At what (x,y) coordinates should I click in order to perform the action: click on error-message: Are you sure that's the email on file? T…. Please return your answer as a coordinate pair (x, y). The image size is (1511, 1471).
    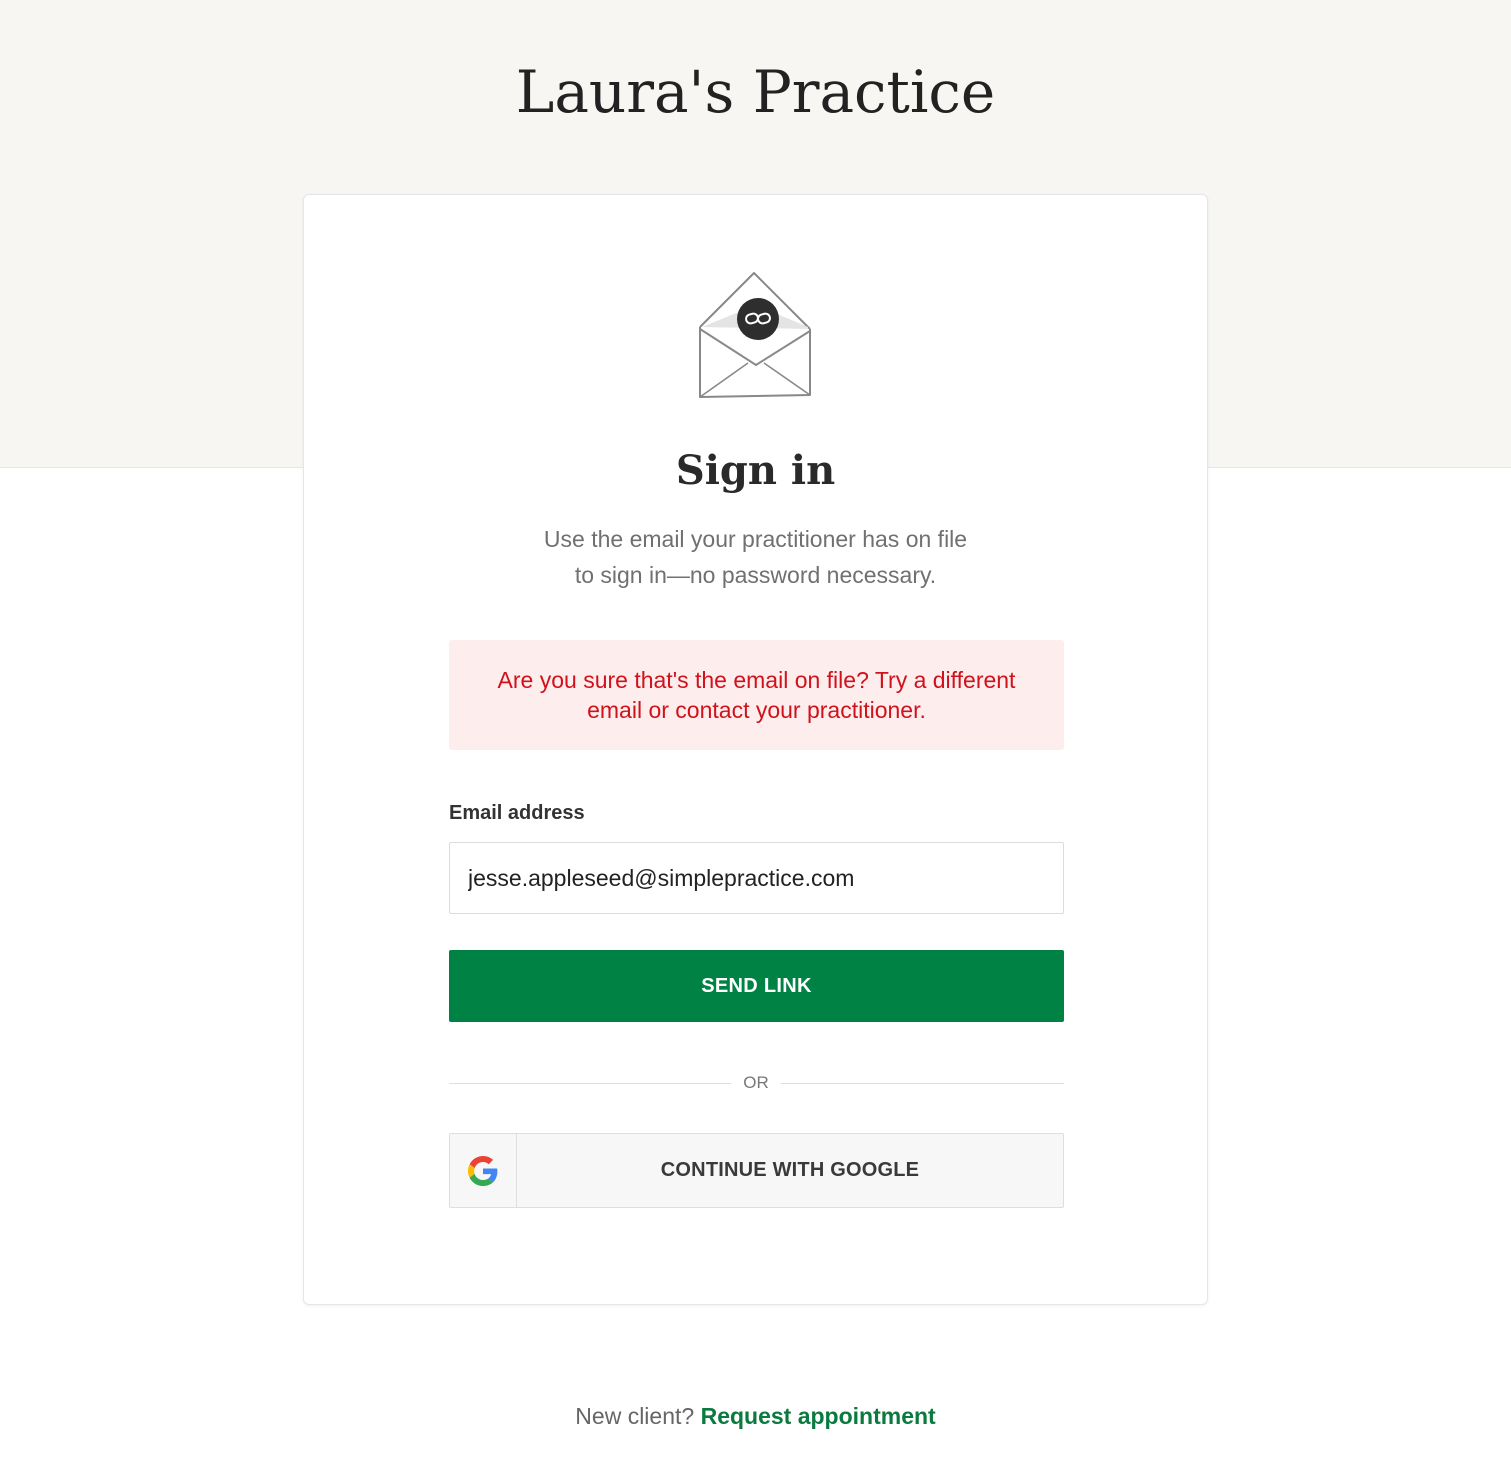
    Looking at the image, I should click on (756, 695).